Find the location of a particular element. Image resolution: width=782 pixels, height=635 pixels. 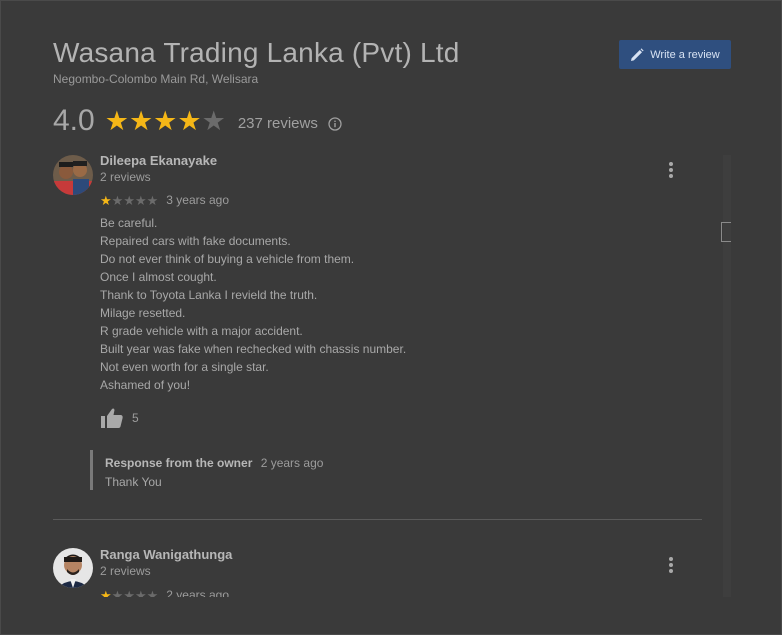

owner-response-time: 2 years ago is located at coordinates (292, 463).